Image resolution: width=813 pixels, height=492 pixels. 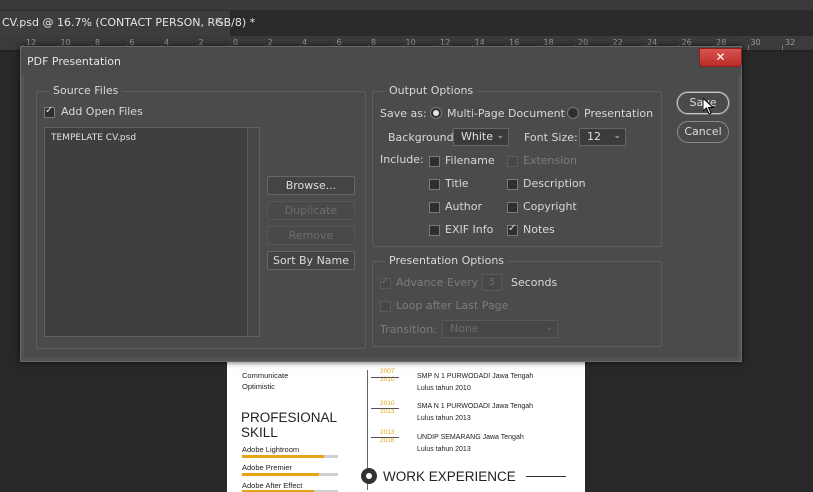 I want to click on notes-checkbox, so click(x=512, y=229).